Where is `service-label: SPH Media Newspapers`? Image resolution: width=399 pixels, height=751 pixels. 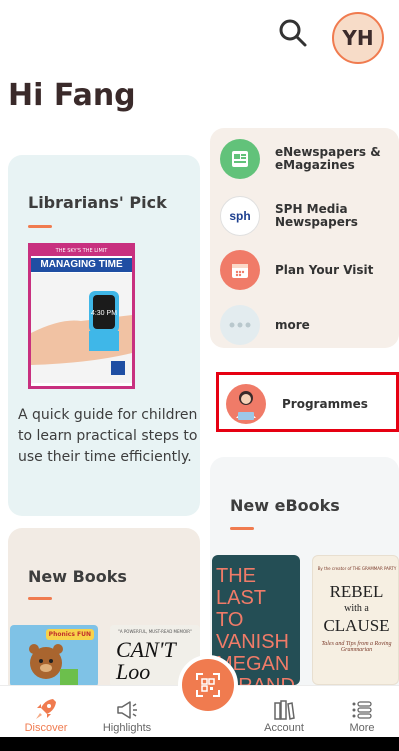 service-label: SPH Media Newspapers is located at coordinates (316, 215).